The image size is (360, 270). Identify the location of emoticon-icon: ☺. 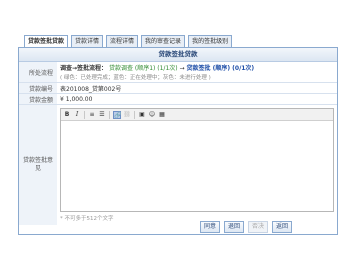
(152, 115).